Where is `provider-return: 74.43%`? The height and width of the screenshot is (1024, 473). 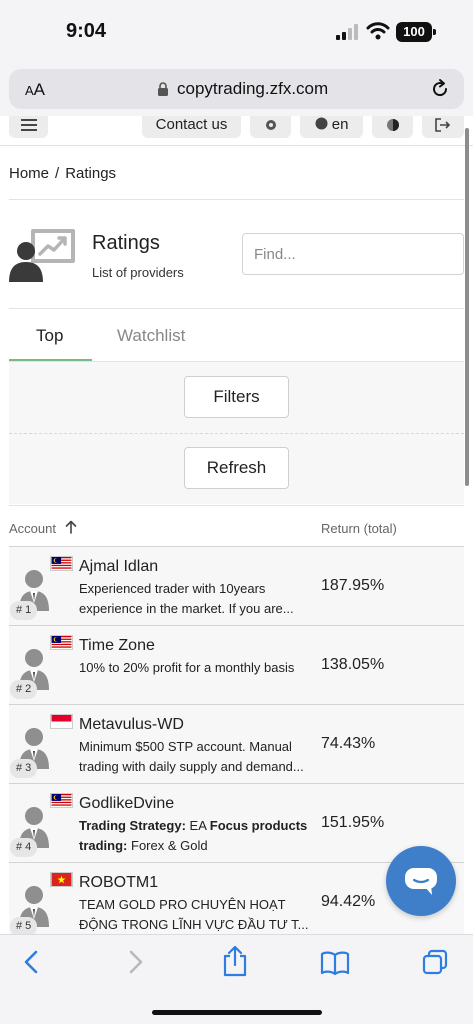
provider-return: 74.43% is located at coordinates (348, 743).